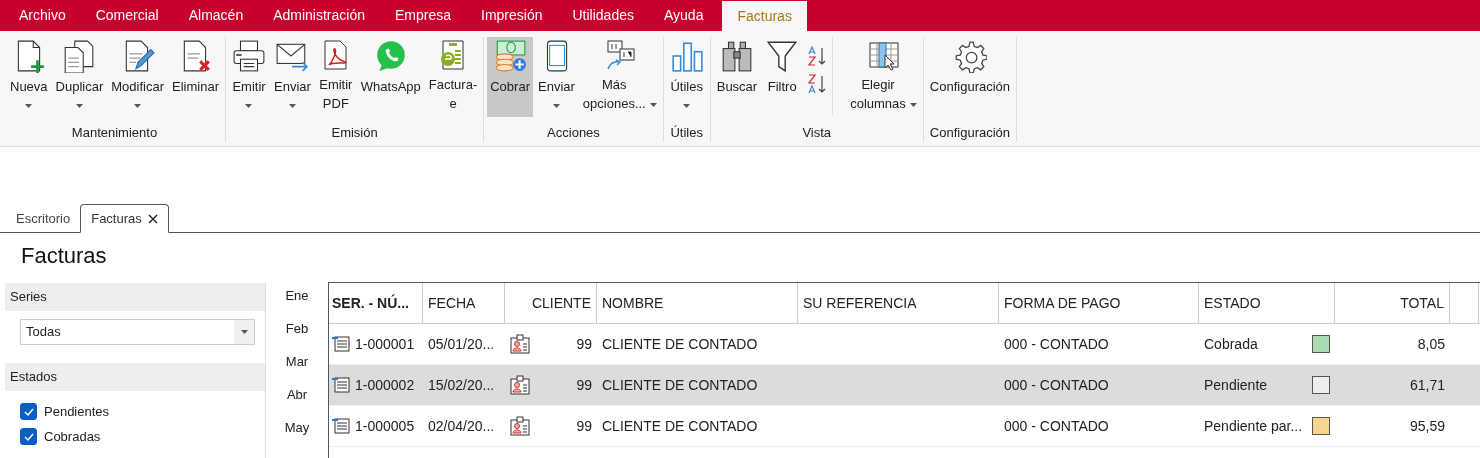  Describe the element at coordinates (216, 15) in the screenshot. I see `menu-tab: Almacén` at that location.